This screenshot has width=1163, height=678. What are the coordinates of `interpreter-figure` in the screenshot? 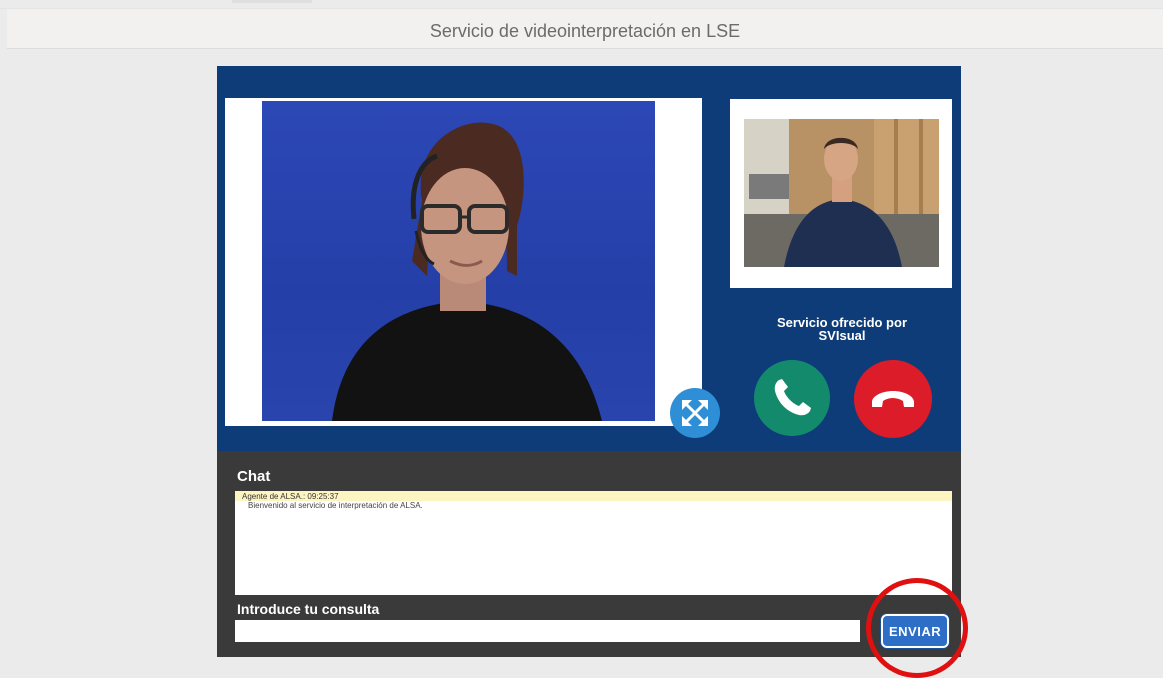 It's located at (467, 271).